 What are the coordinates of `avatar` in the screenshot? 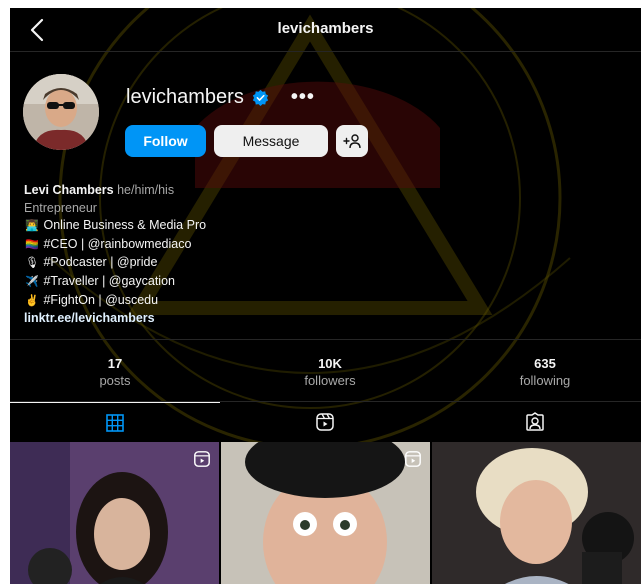 It's located at (61, 112).